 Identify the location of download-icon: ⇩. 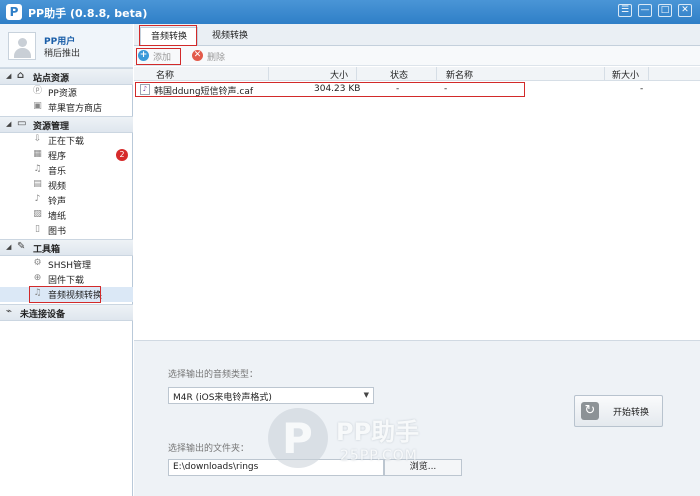
(37, 139).